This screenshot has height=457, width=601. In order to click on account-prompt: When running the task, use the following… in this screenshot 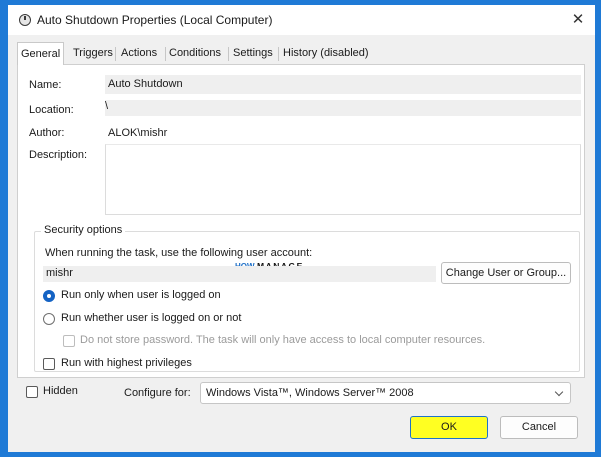, I will do `click(179, 253)`.